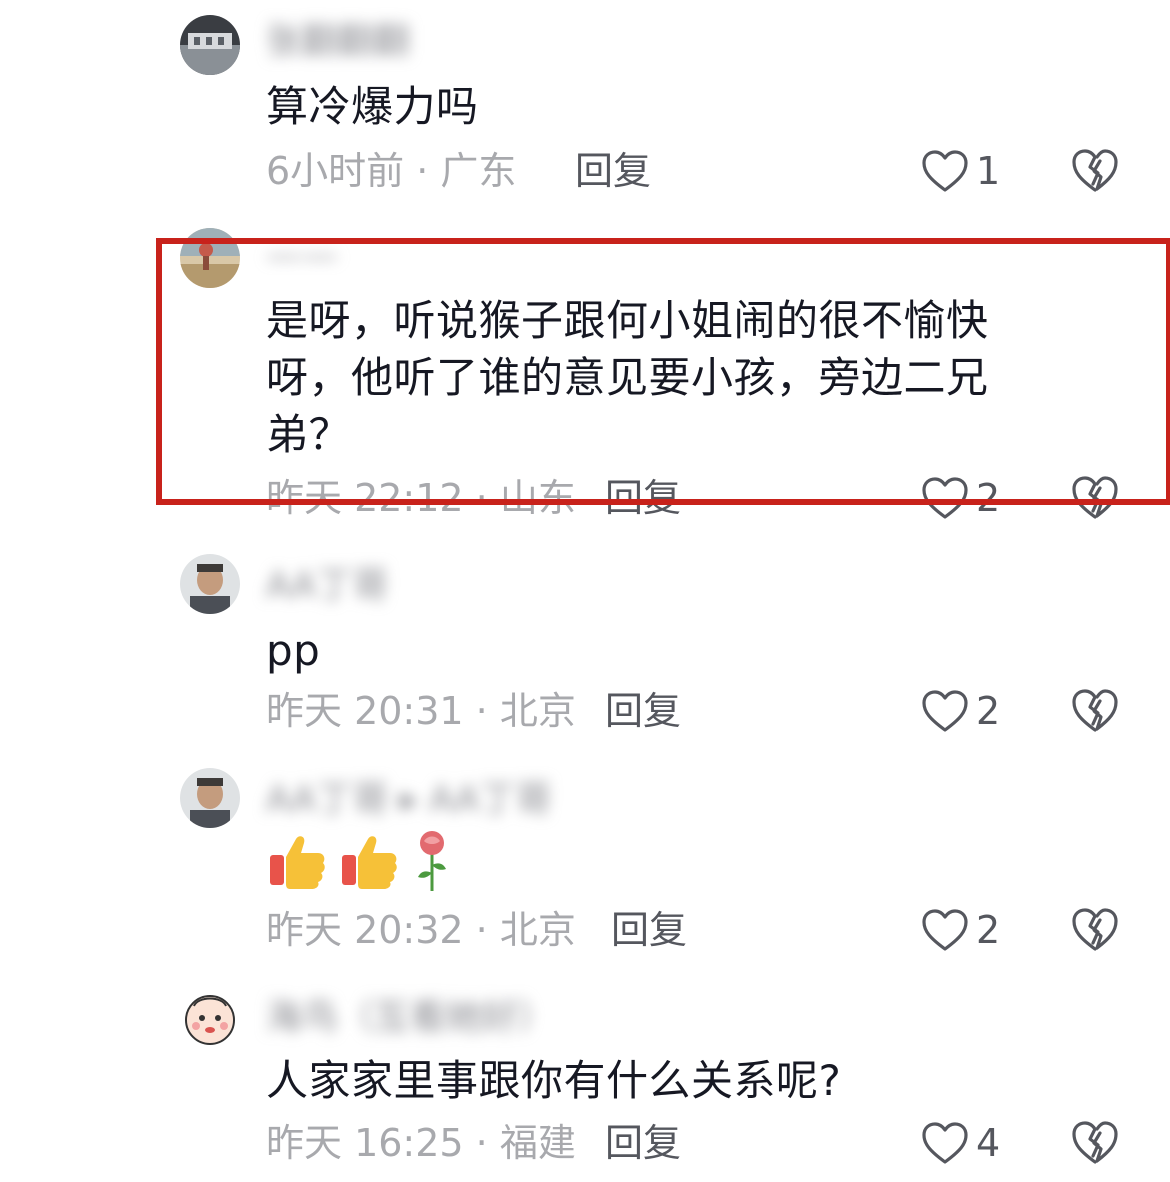  I want to click on comment-meta: 昨天 22:12 · 山东, so click(421, 498).